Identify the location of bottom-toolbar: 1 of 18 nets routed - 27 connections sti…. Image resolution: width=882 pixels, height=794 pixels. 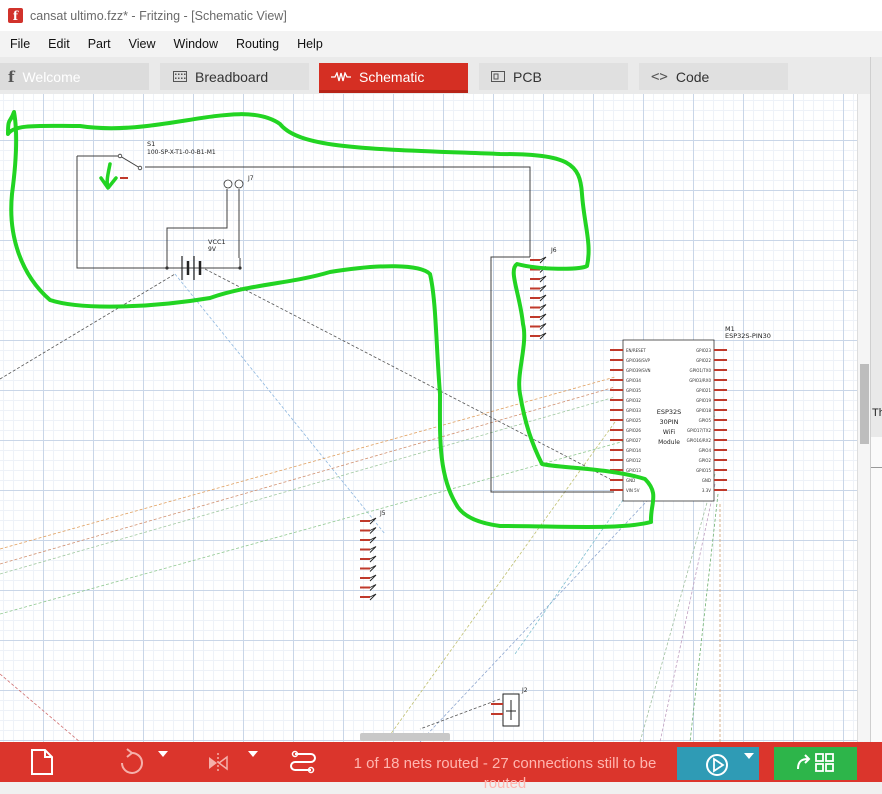
(441, 767).